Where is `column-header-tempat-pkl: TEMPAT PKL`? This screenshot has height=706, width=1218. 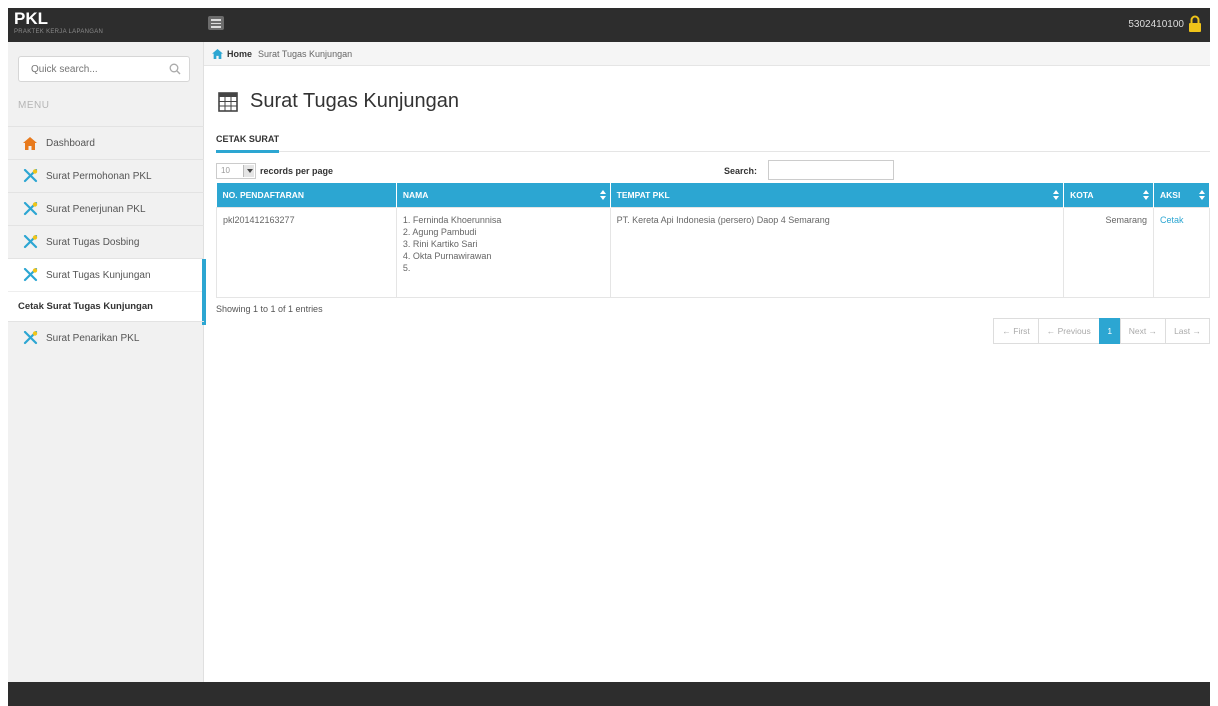
column-header-tempat-pkl: TEMPAT PKL is located at coordinates (837, 195).